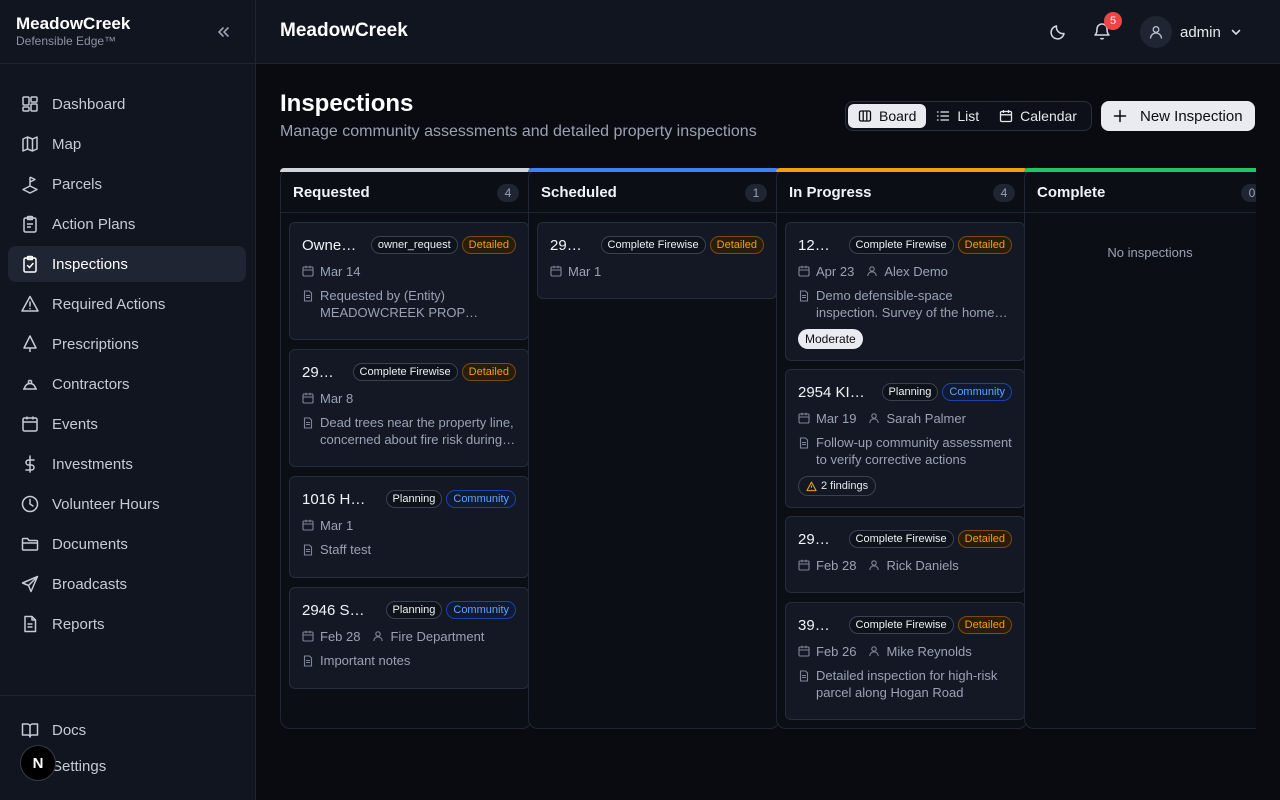  I want to click on sidebar-item-parcels: Parcels, so click(127, 184).